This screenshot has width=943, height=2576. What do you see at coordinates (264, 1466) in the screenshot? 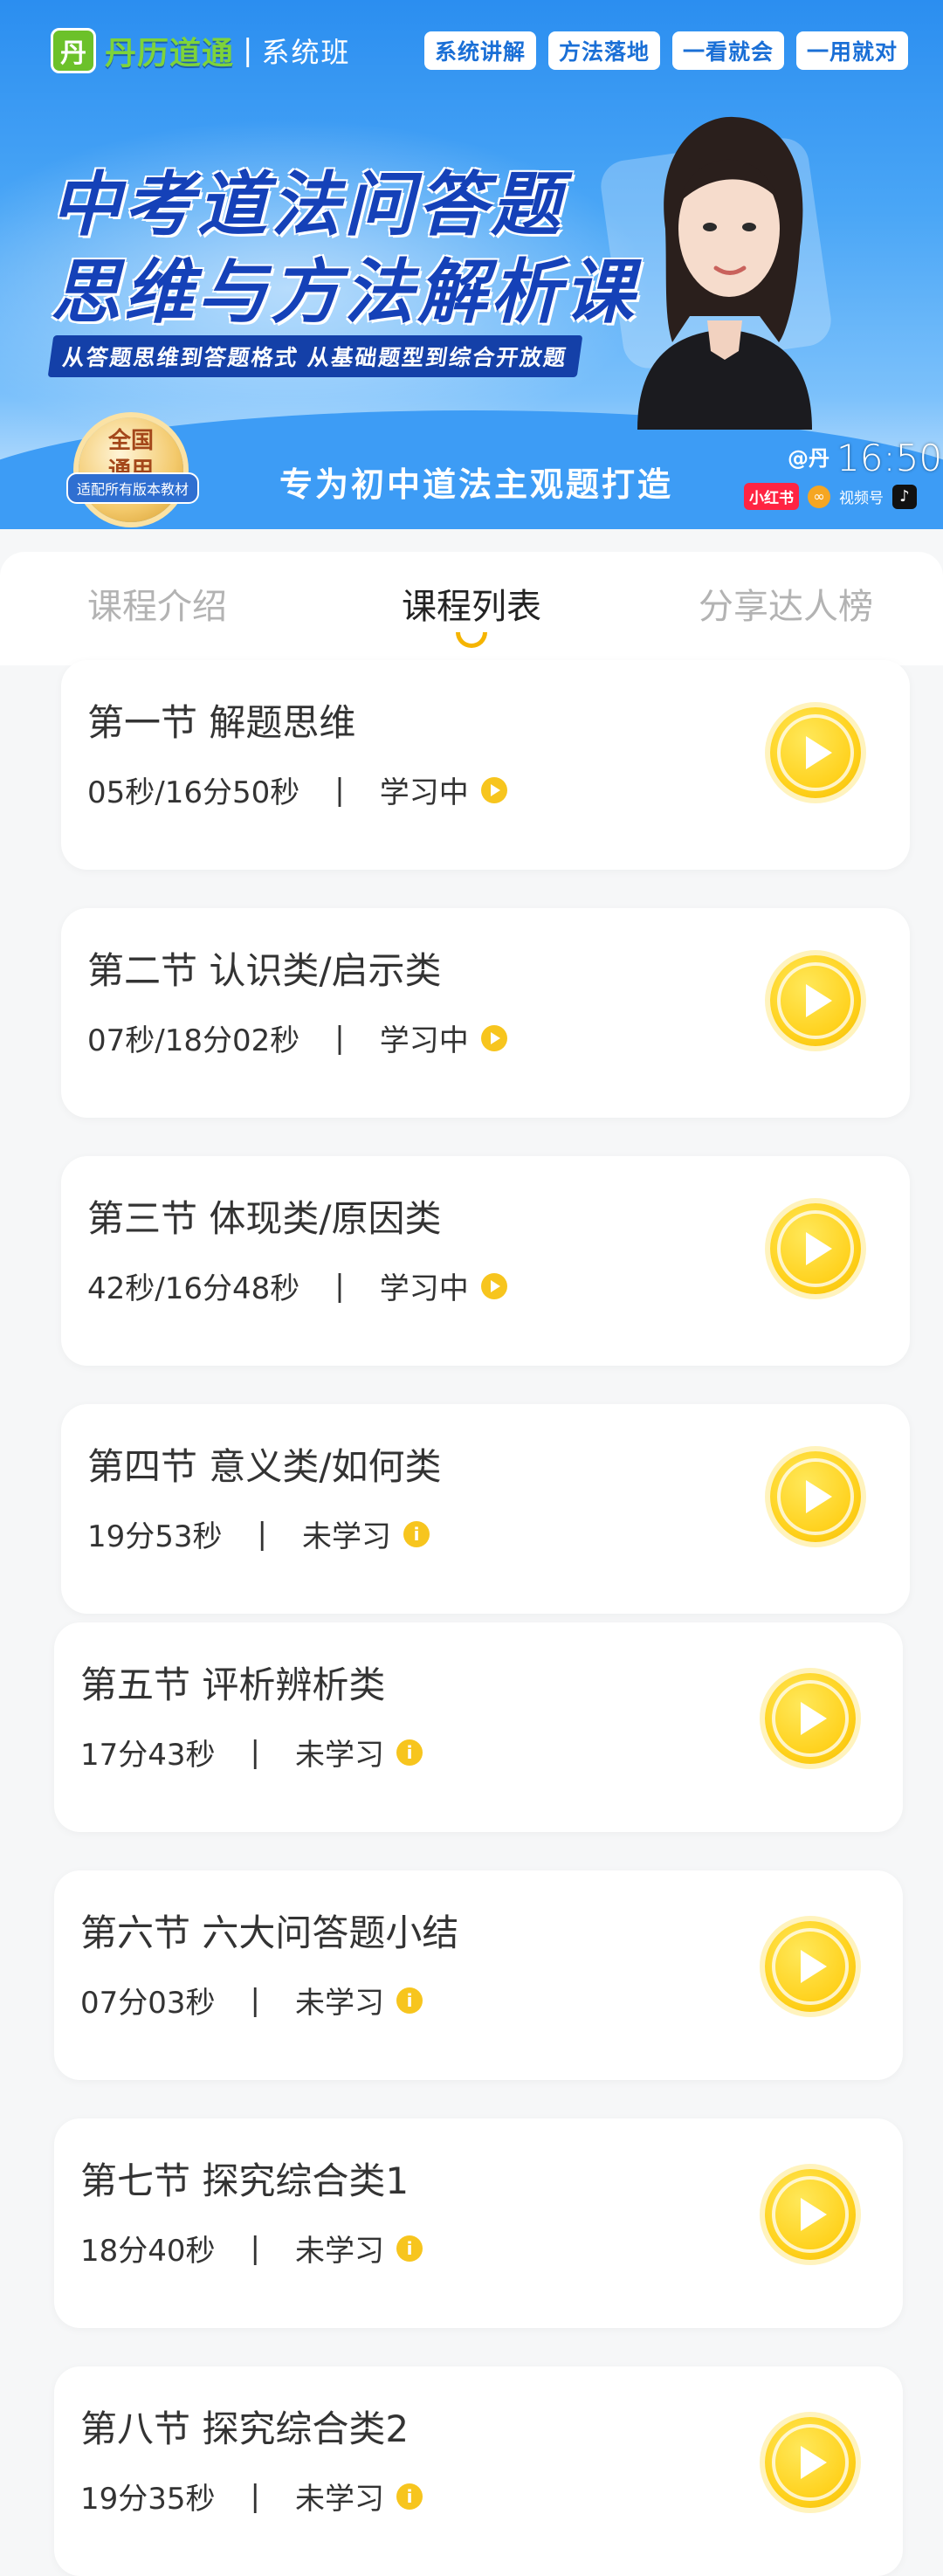
I see `lesson-title: 第四节 意义类/如何类` at bounding box center [264, 1466].